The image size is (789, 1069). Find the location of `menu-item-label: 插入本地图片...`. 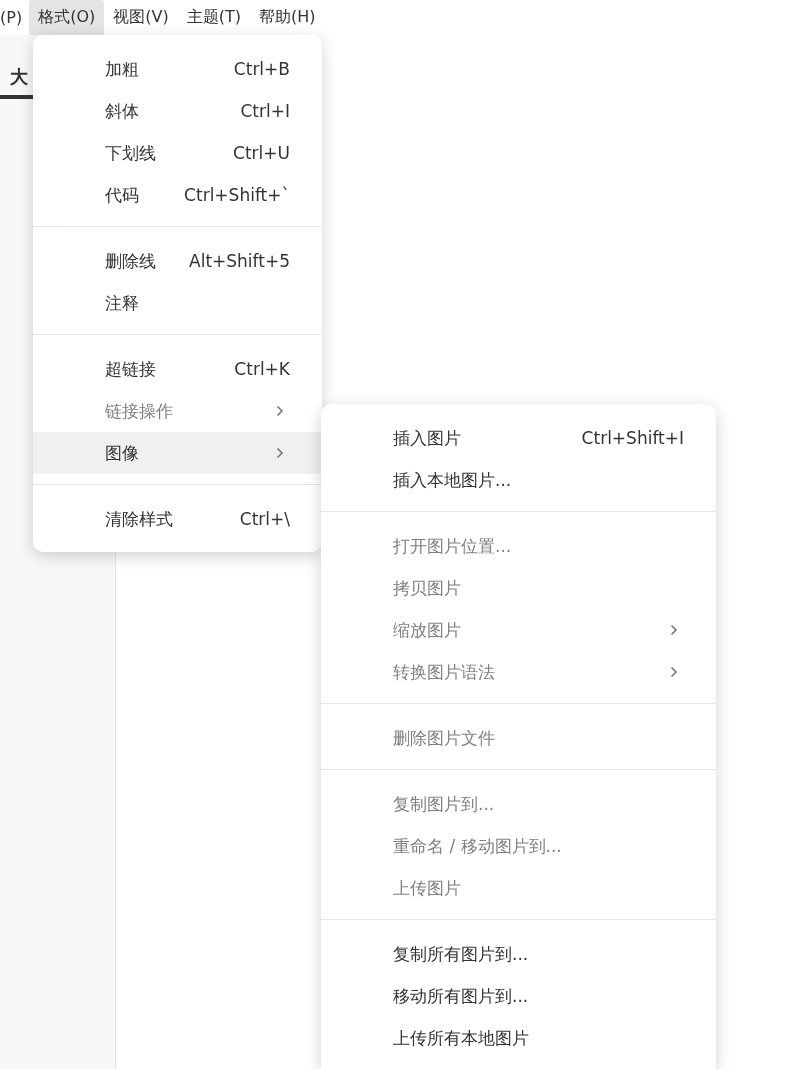

menu-item-label: 插入本地图片... is located at coordinates (453, 480).